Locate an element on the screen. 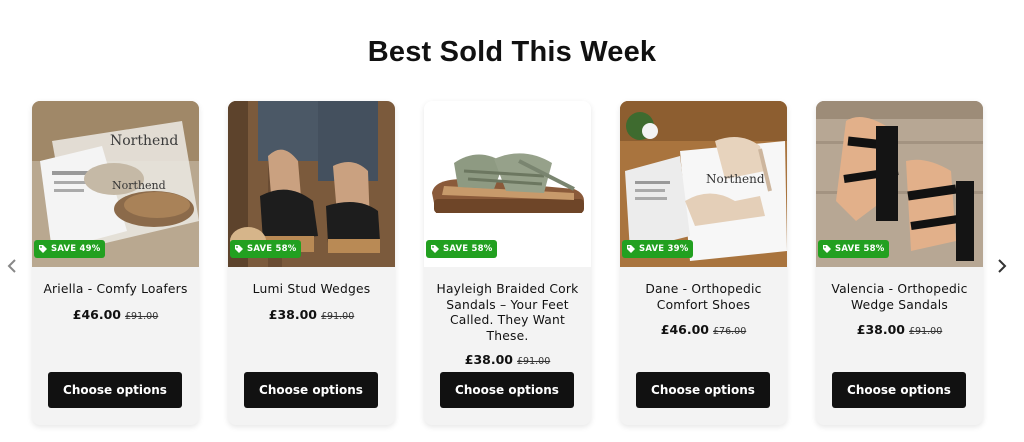  product-title: Dane - Orthopedic Comfort Shoes is located at coordinates (703, 297).